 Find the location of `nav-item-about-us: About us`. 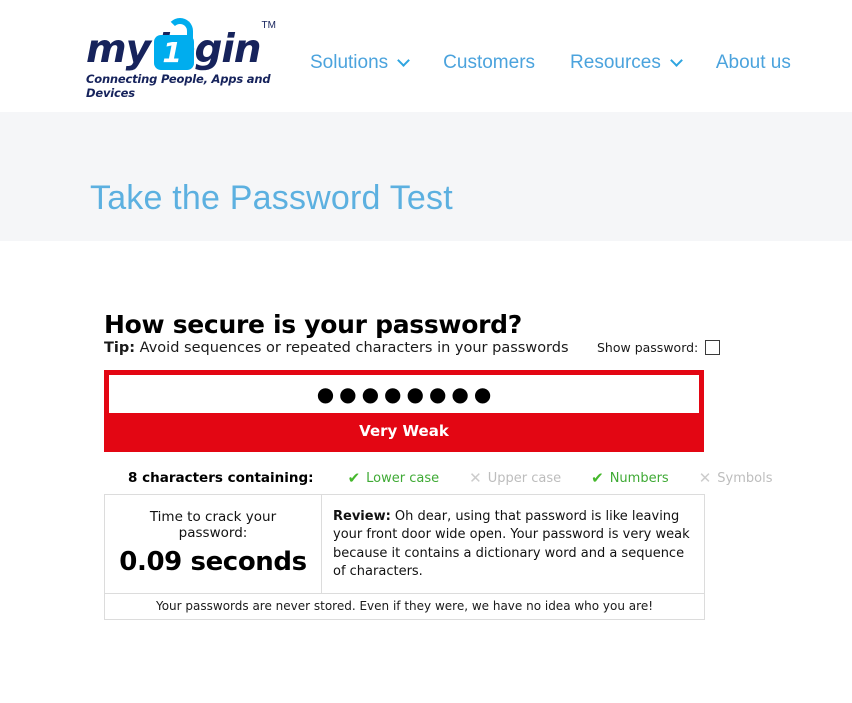

nav-item-about-us: About us is located at coordinates (753, 63).